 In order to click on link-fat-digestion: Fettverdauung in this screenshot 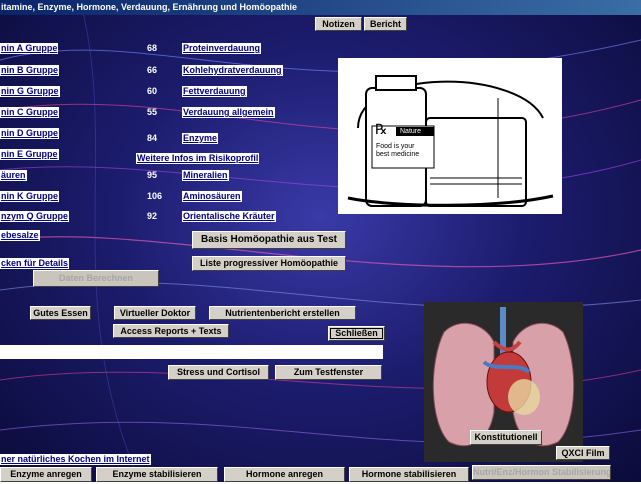, I will do `click(214, 91)`.